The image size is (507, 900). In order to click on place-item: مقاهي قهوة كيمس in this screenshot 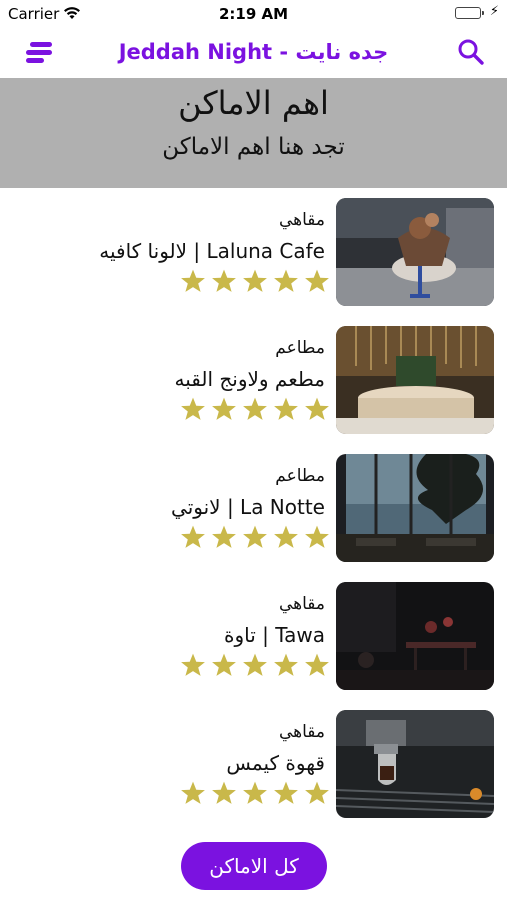, I will do `click(253, 764)`.